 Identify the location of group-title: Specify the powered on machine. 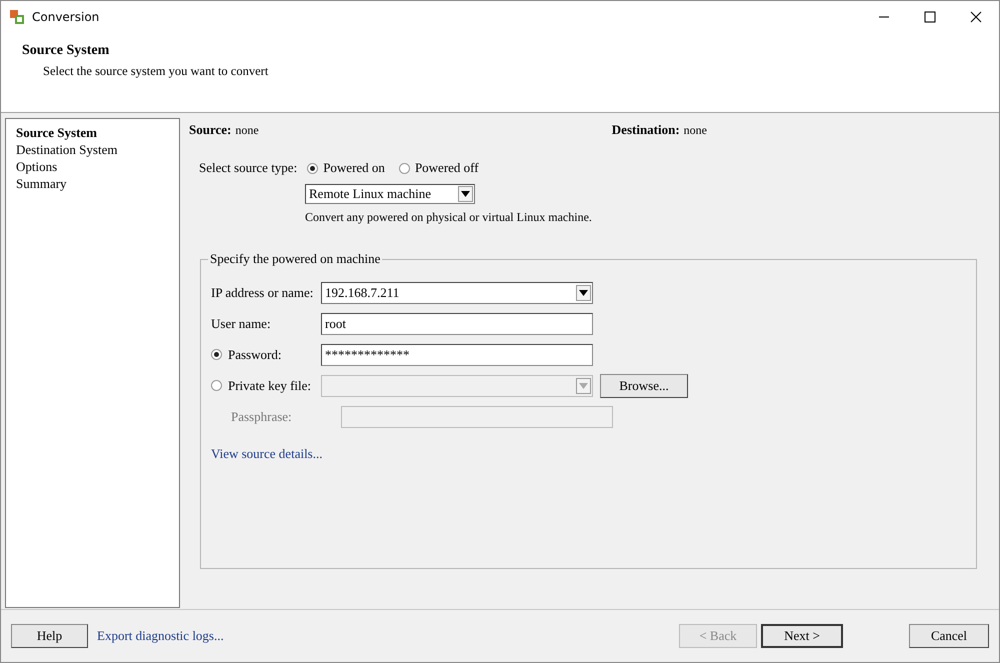
(295, 259).